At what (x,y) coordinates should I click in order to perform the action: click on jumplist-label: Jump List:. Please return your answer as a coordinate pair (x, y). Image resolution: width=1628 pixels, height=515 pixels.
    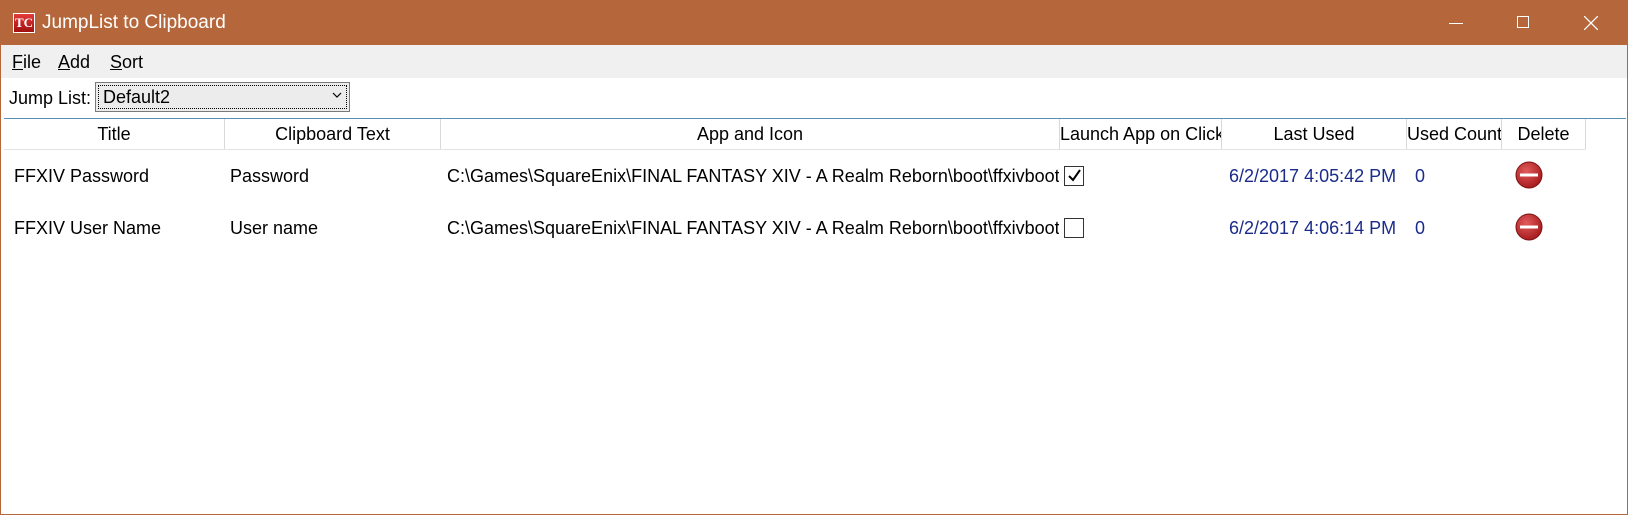
    Looking at the image, I should click on (50, 98).